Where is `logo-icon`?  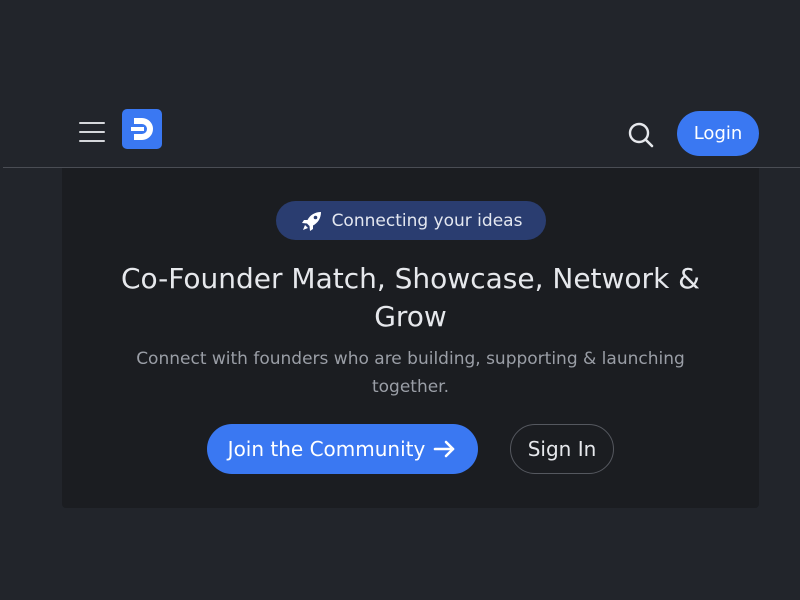 logo-icon is located at coordinates (142, 129).